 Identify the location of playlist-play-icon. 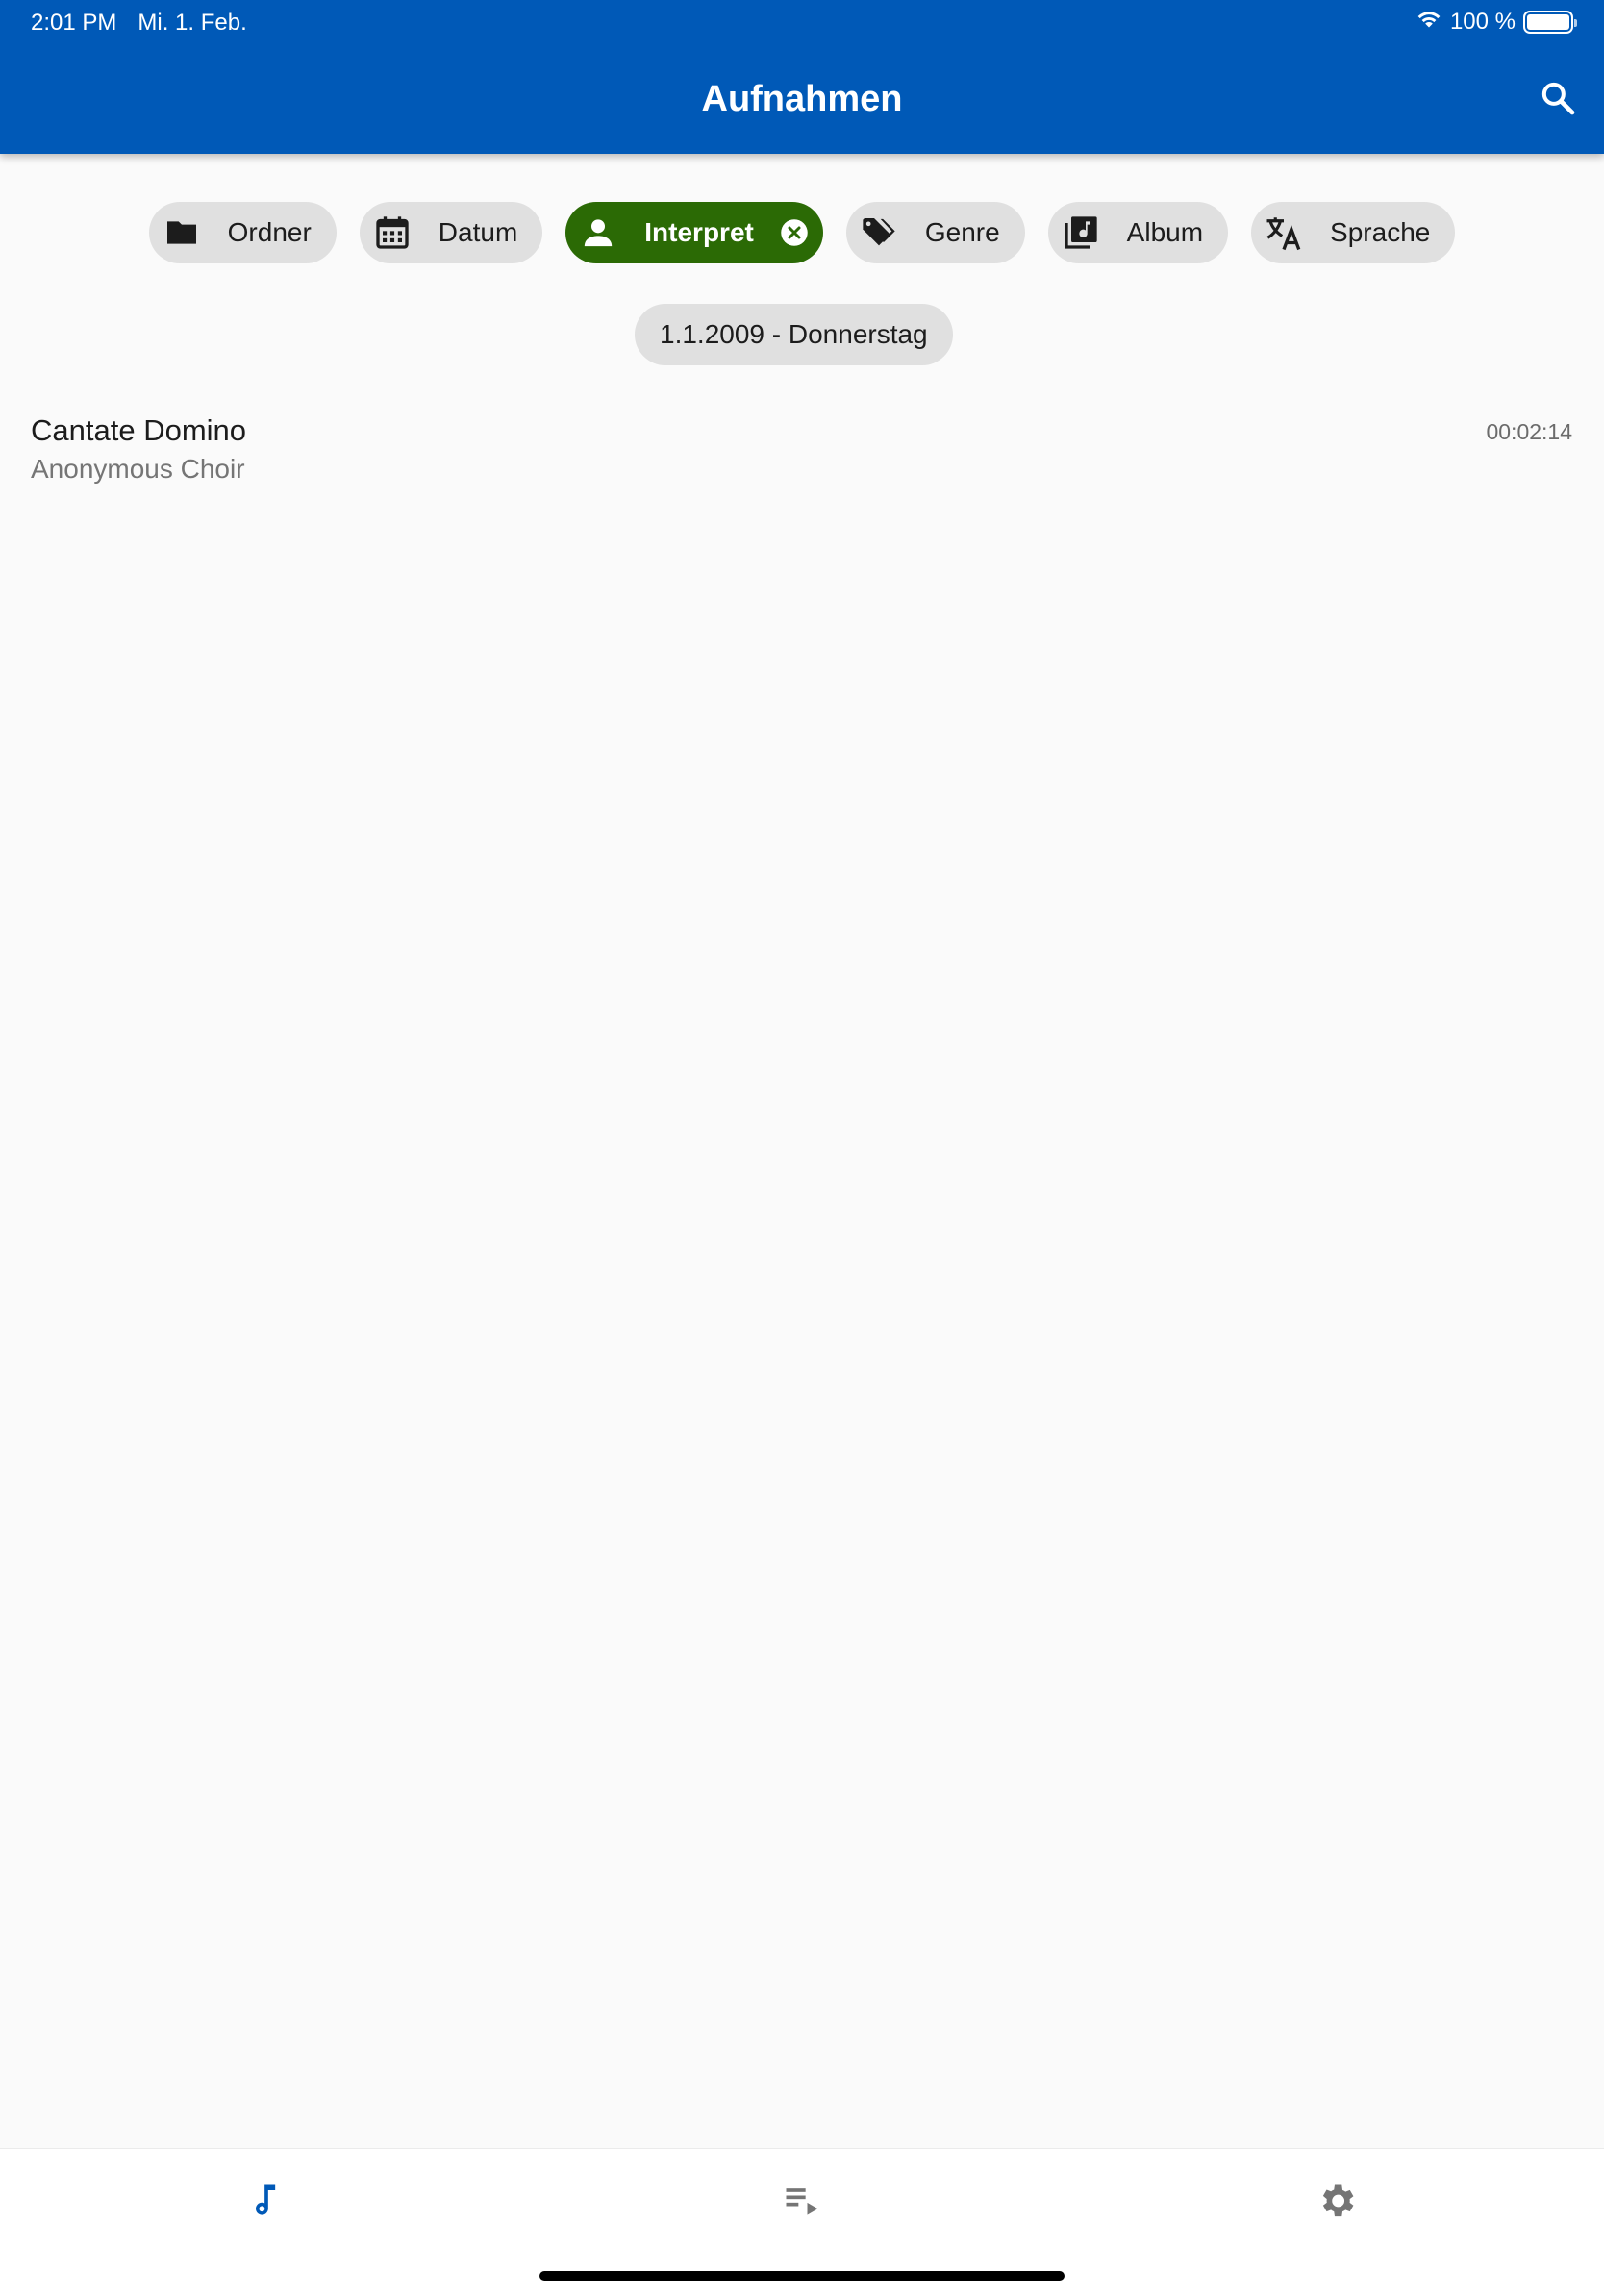
(802, 2203).